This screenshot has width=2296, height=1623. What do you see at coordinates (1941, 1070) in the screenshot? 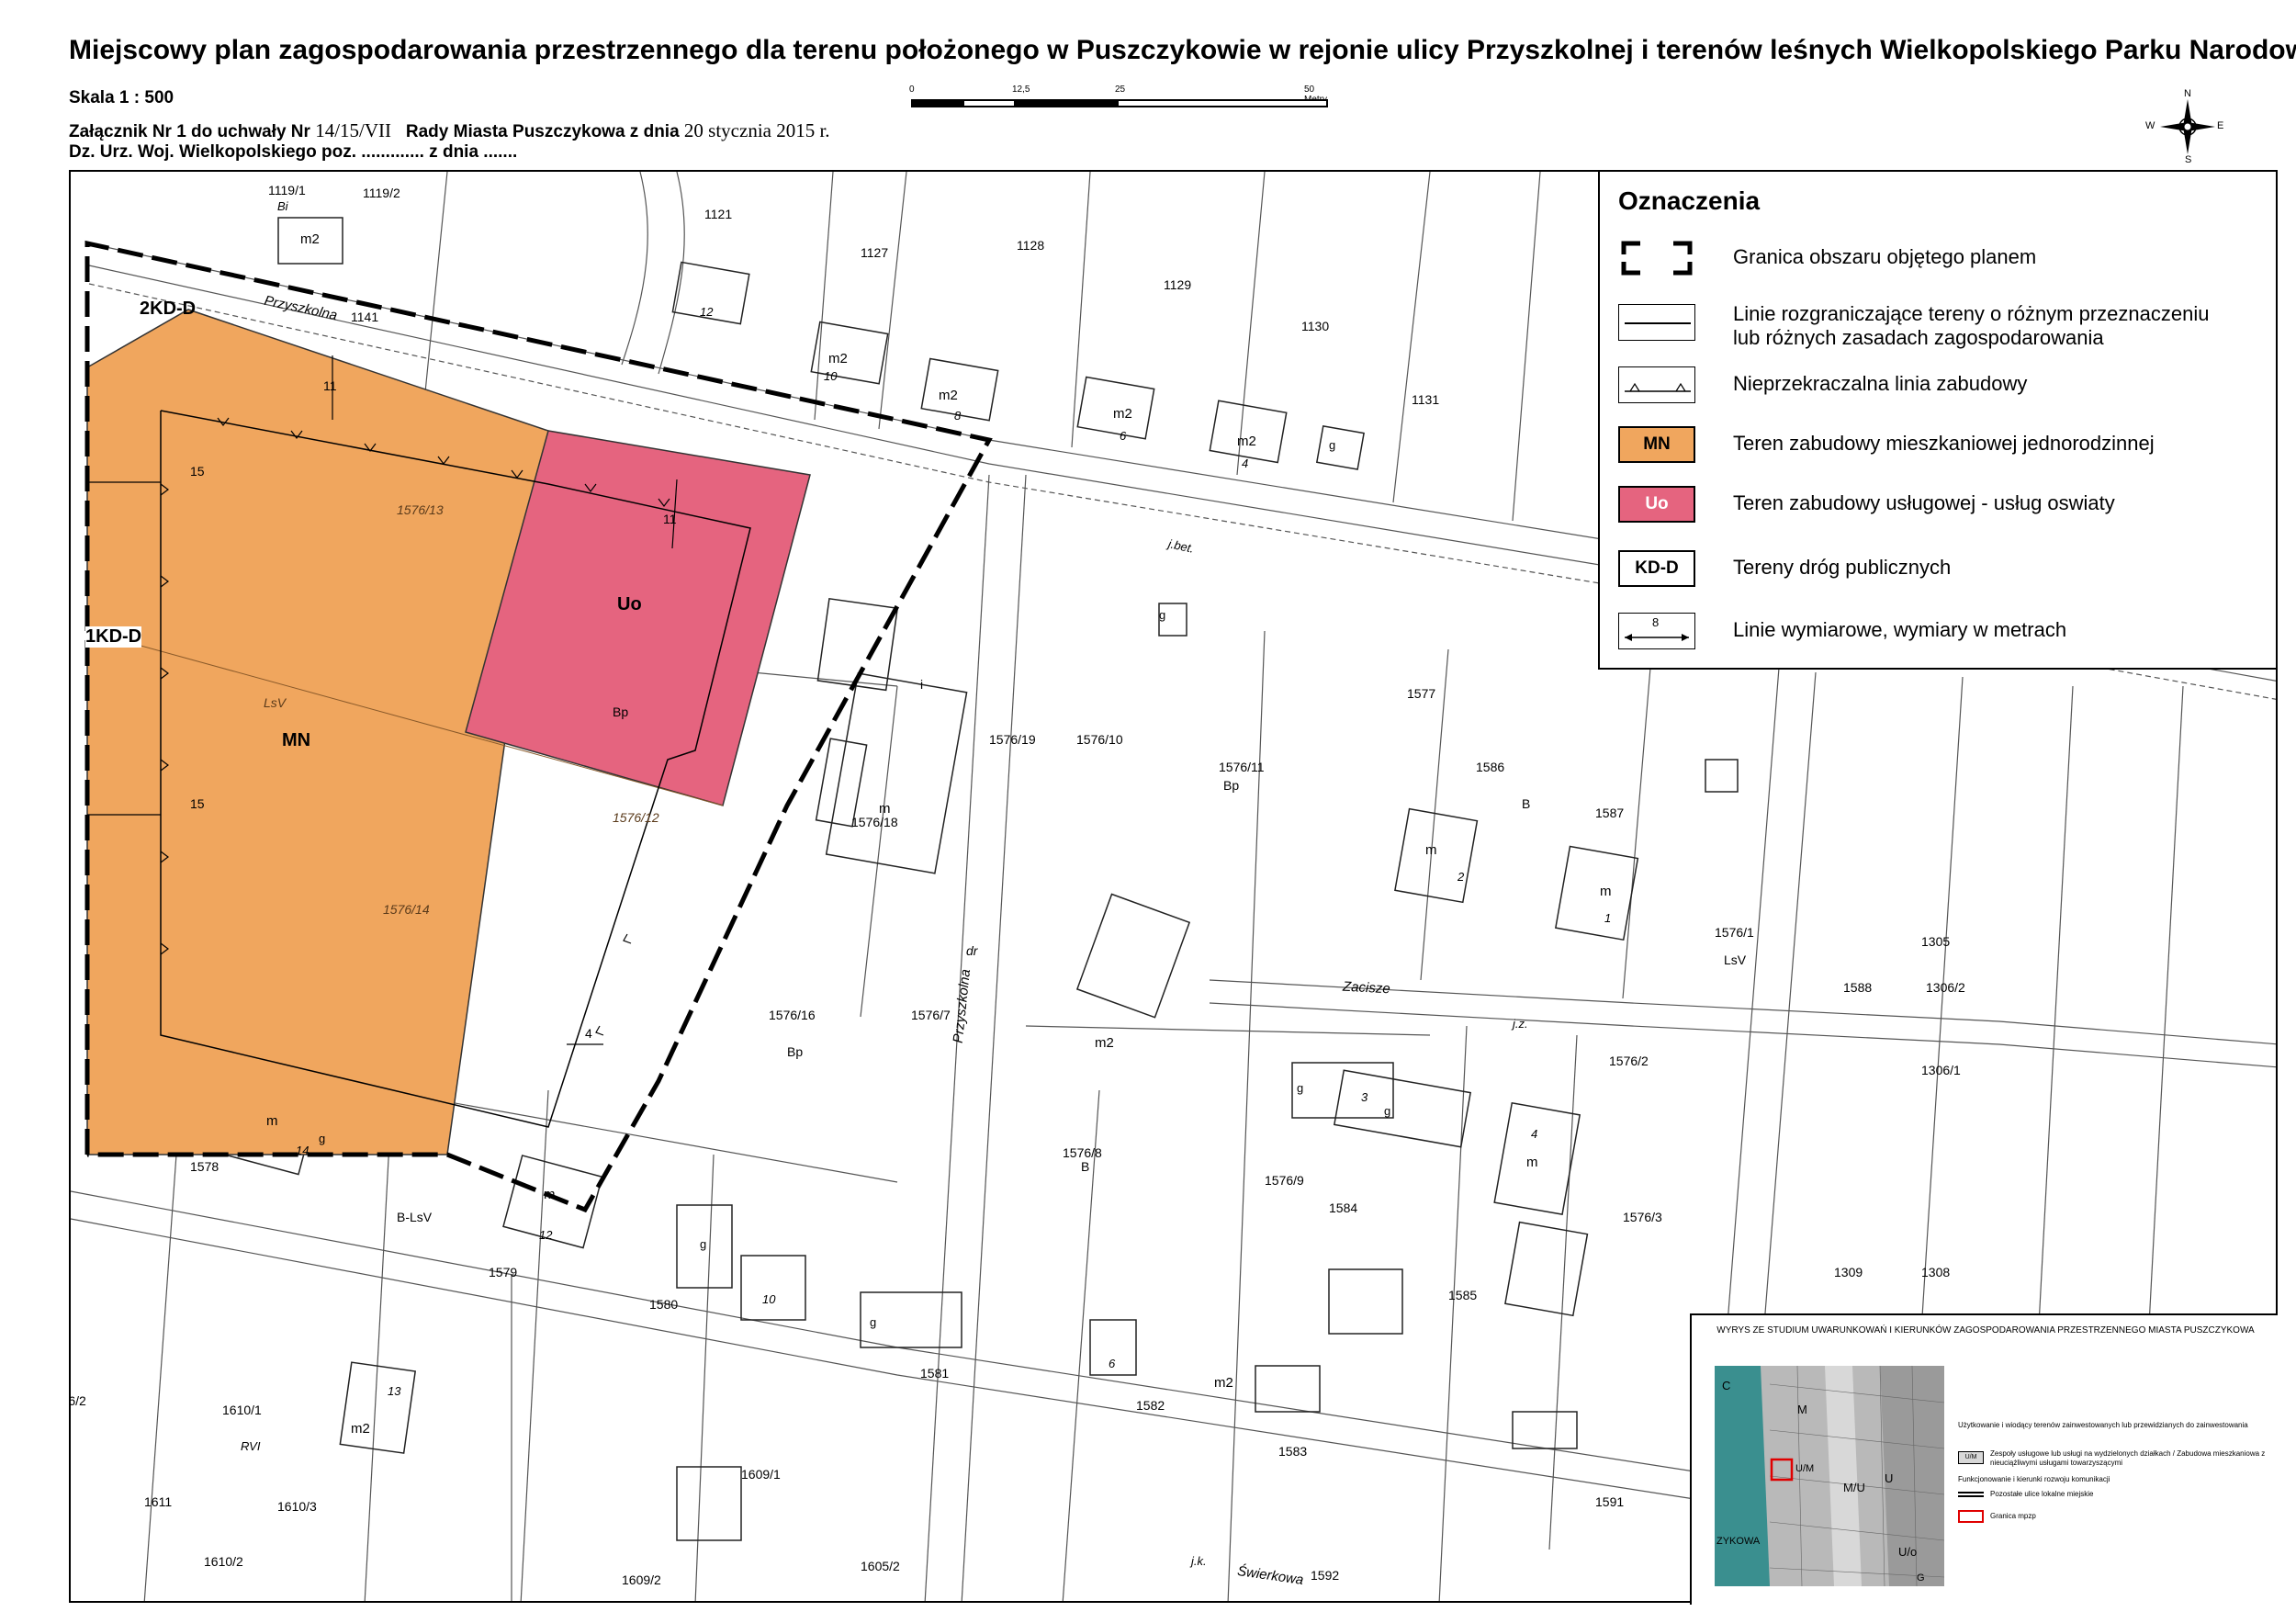
I see `parcel-label: 1306/1` at bounding box center [1941, 1070].